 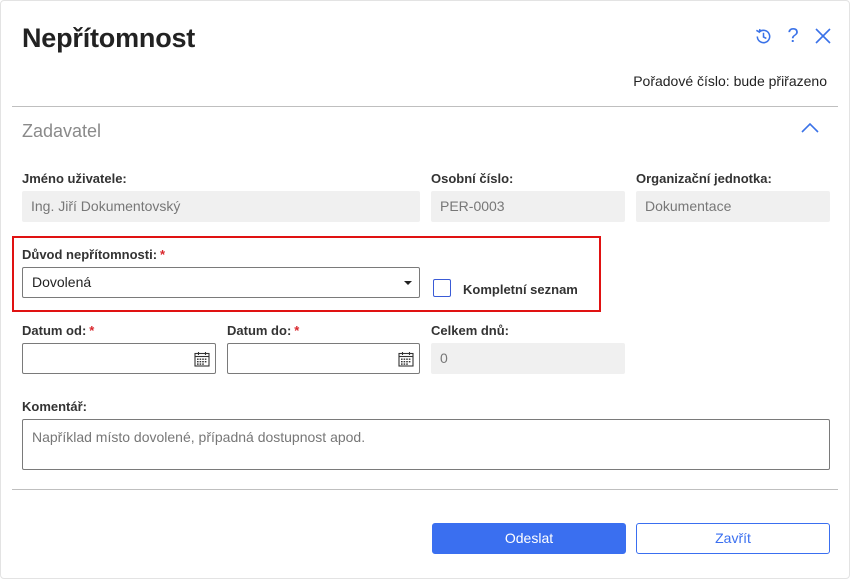 I want to click on org-unit-field: Dokumentace, so click(x=733, y=206).